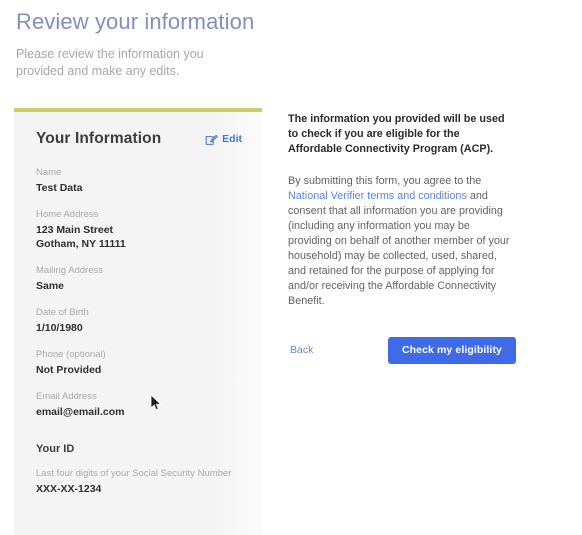  Describe the element at coordinates (50, 286) in the screenshot. I see `field-value: Same` at that location.